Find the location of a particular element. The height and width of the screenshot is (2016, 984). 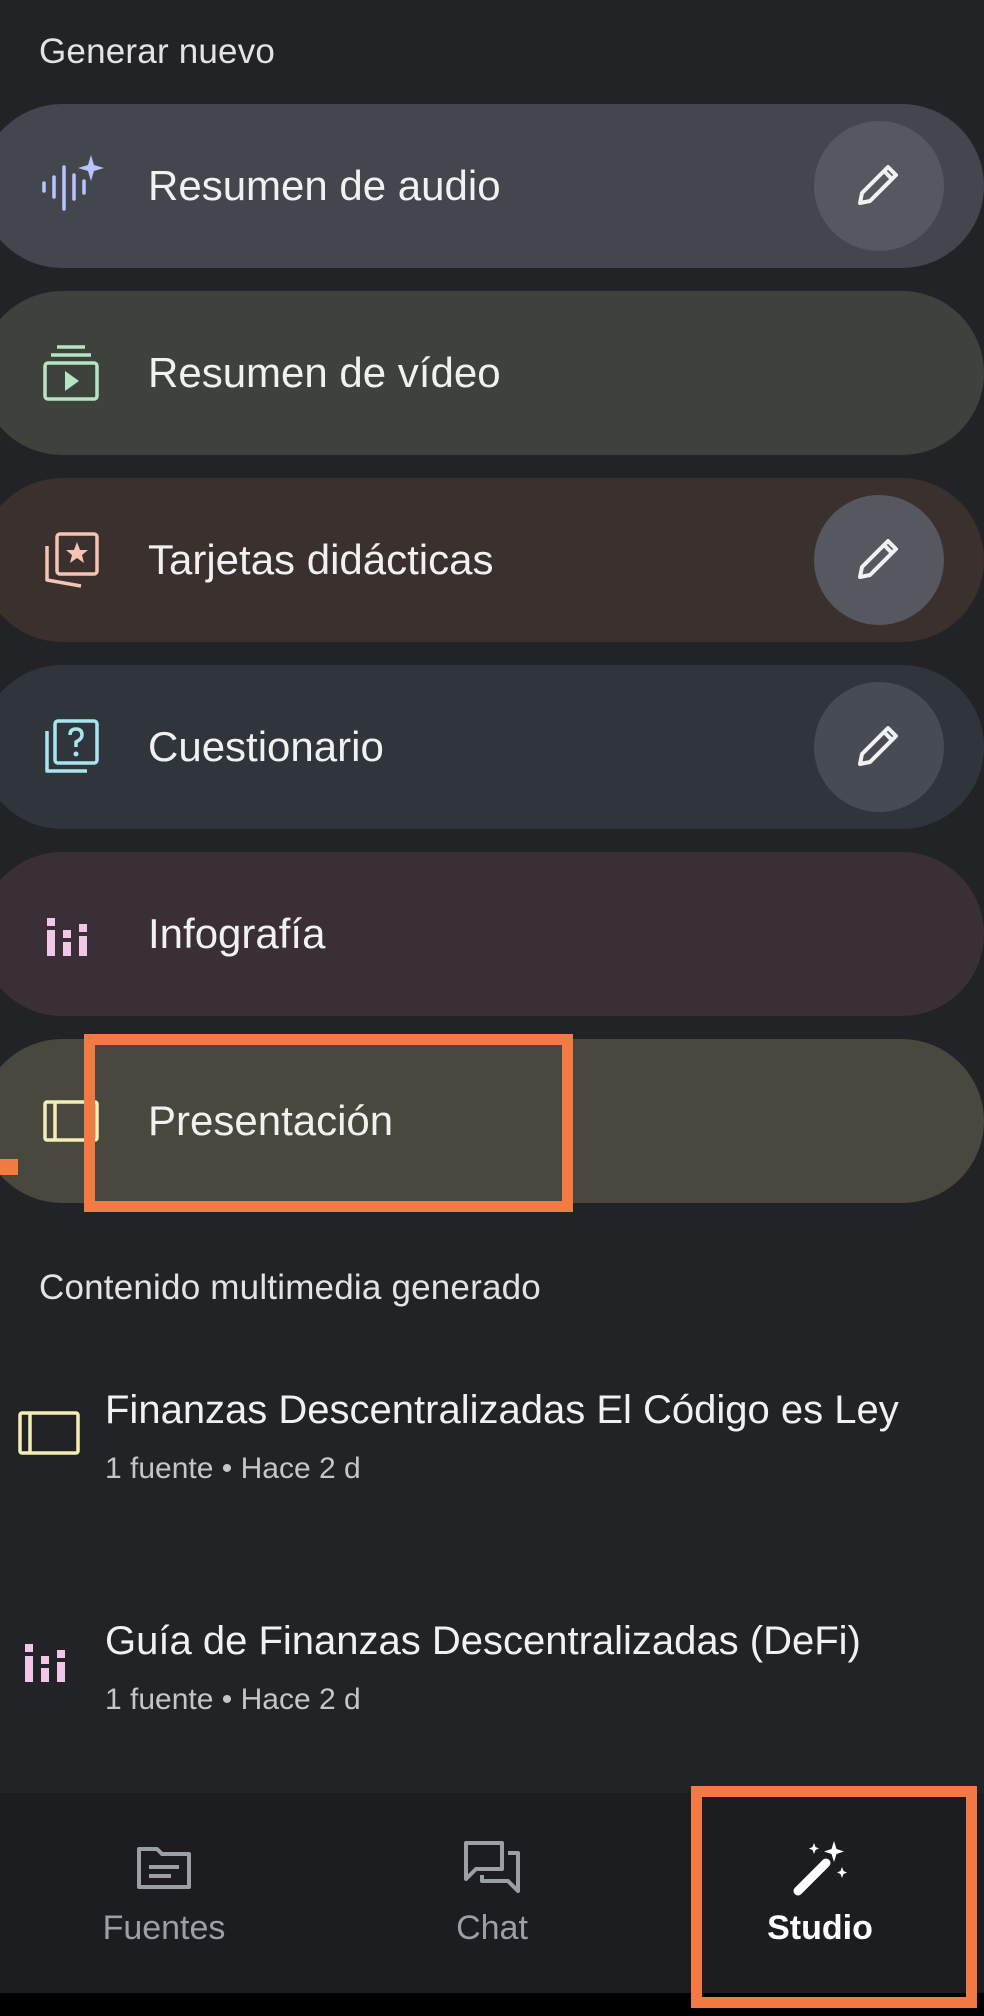

nav-label: Studio is located at coordinates (820, 1928).